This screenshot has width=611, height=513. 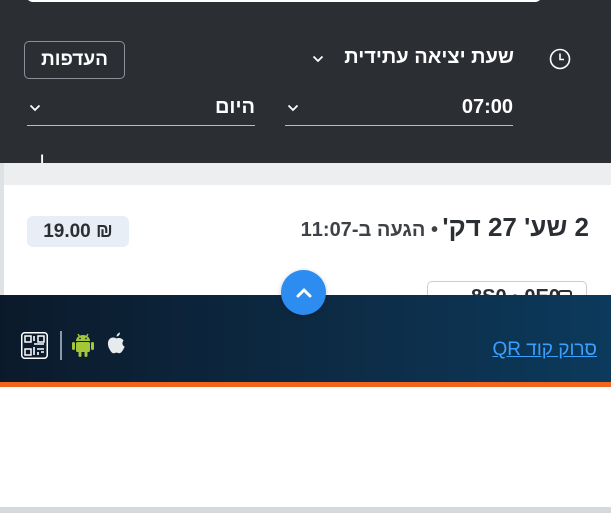 I want to click on results-divider, so click(x=305, y=174).